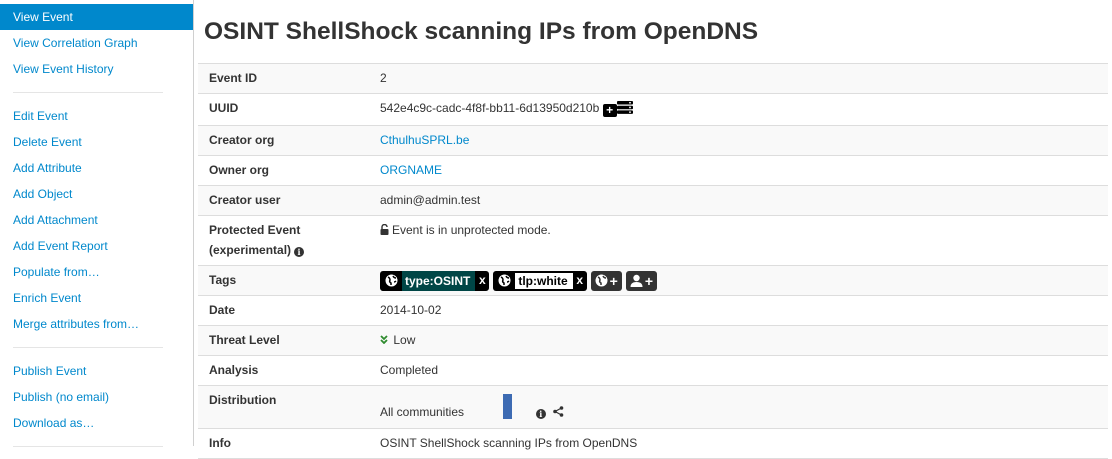 This screenshot has height=459, width=1112. Describe the element at coordinates (653, 371) in the screenshot. I see `table-row: Analysis Completed` at that location.